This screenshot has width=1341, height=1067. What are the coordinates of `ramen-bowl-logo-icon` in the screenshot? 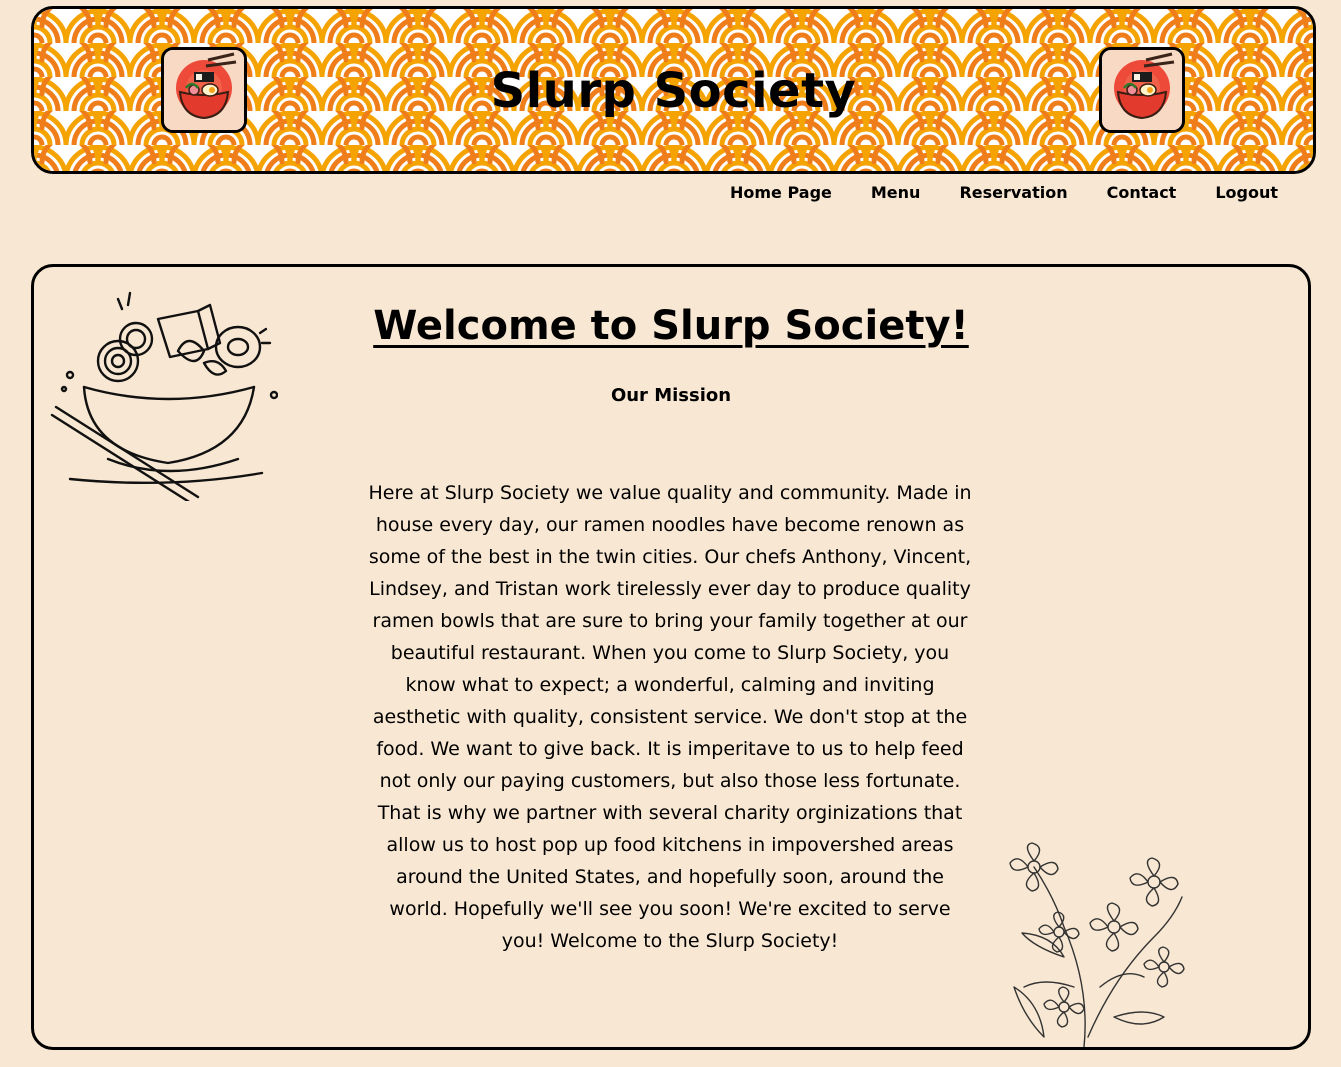 It's located at (1142, 90).